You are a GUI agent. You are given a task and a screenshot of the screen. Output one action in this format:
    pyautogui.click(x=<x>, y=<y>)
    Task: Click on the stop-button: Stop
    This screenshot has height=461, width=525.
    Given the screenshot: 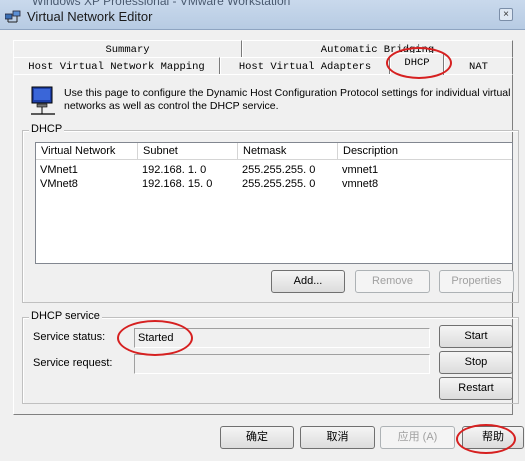 What is the action you would take?
    pyautogui.click(x=476, y=362)
    